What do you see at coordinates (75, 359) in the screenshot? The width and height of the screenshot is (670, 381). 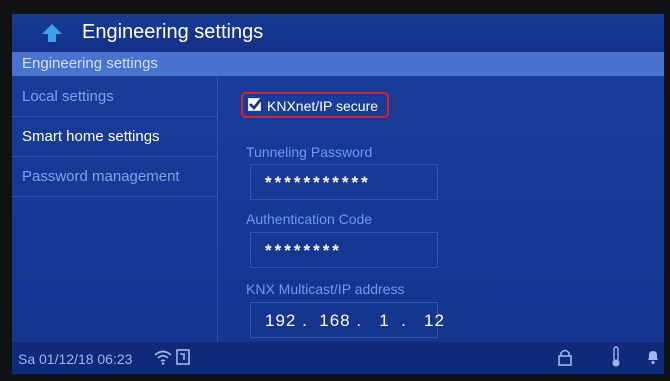 I see `status-datetime: Sa 01/12/18 06:23` at bounding box center [75, 359].